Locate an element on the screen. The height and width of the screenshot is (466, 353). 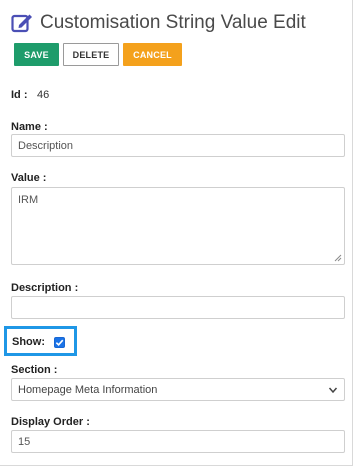
section-selected-value: Homepage Meta Information is located at coordinates (88, 390).